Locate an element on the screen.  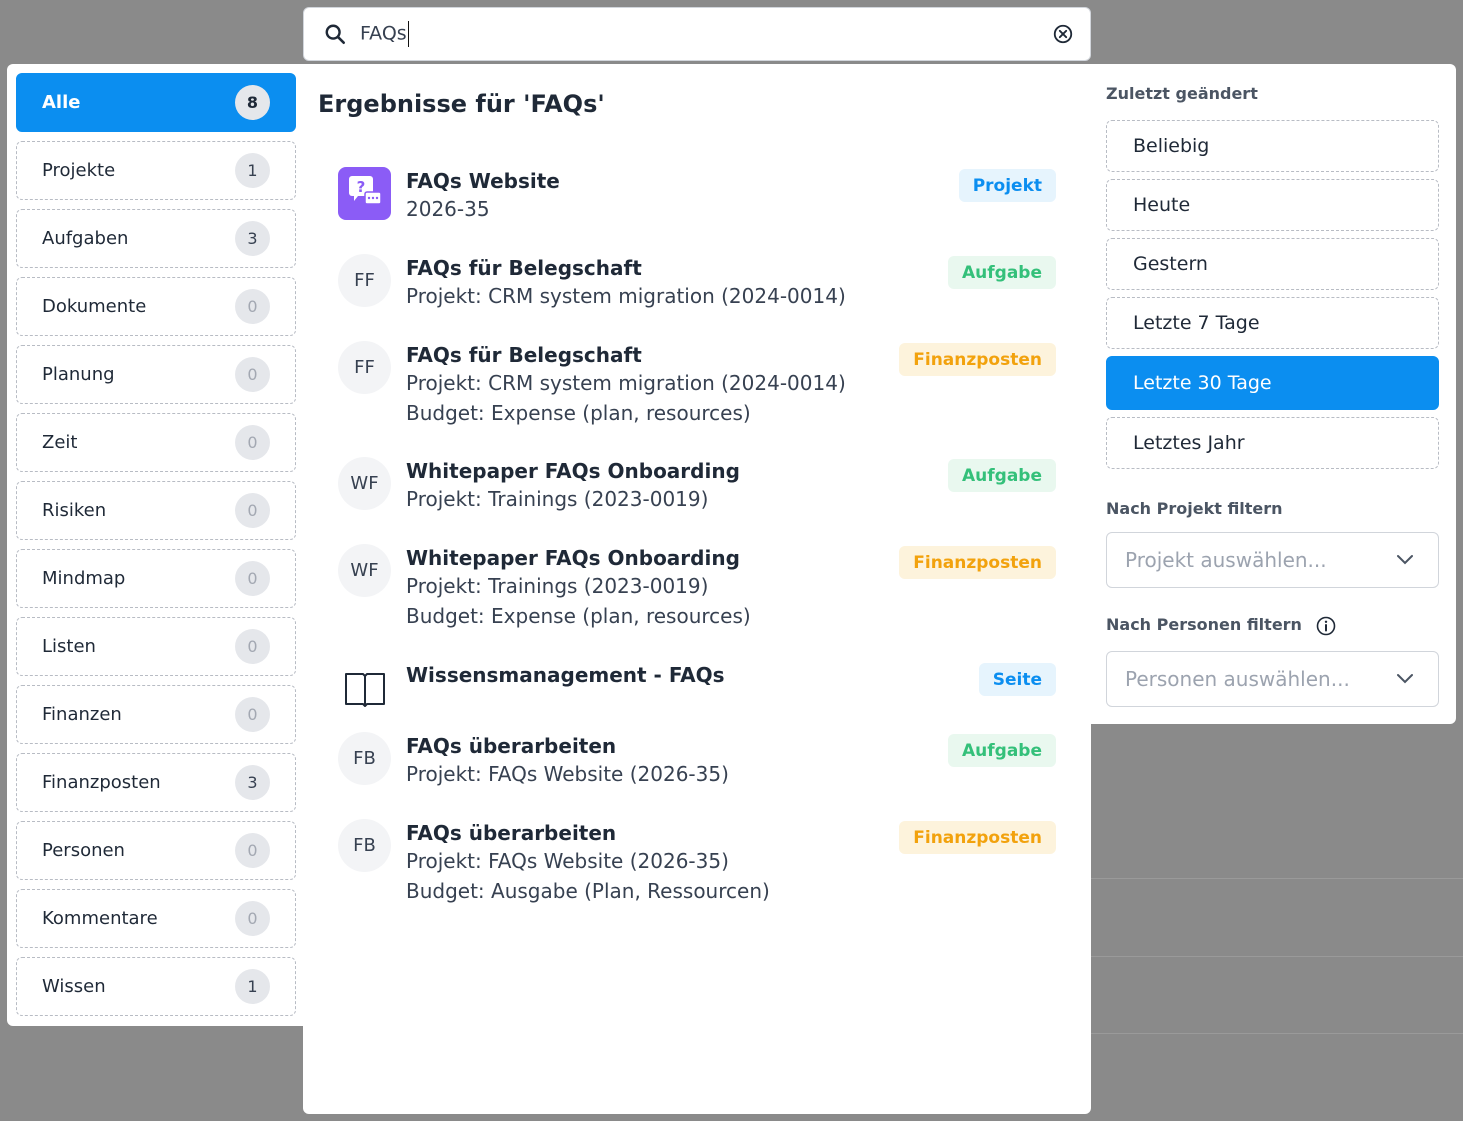
result-title: Whitepaper FAQs Onboarding is located at coordinates (573, 558).